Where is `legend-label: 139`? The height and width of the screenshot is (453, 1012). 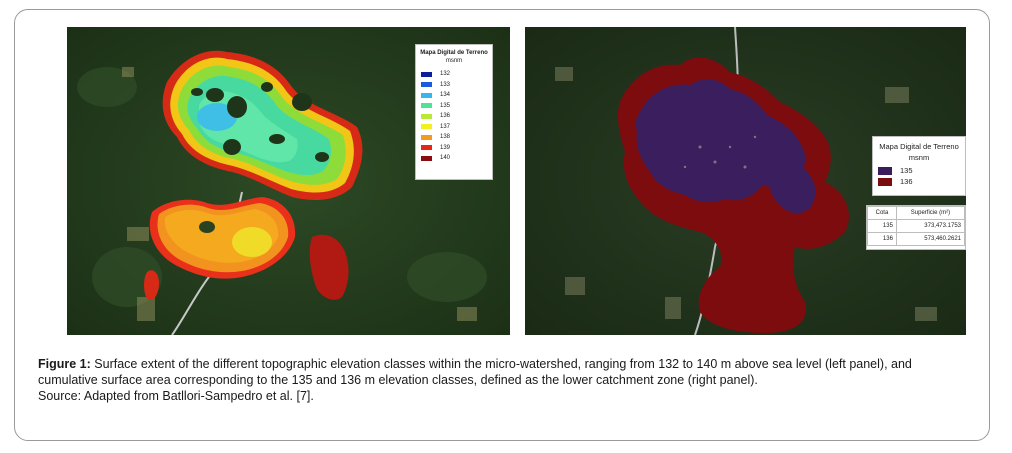
legend-label: 139 is located at coordinates (445, 147).